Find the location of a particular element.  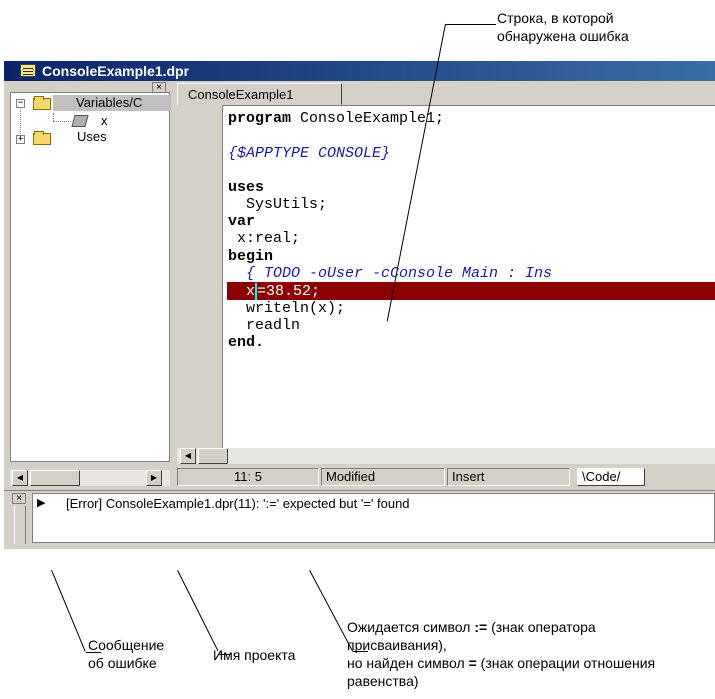

code-explorer: − Variables/C x + Uses is located at coordinates (90, 277).